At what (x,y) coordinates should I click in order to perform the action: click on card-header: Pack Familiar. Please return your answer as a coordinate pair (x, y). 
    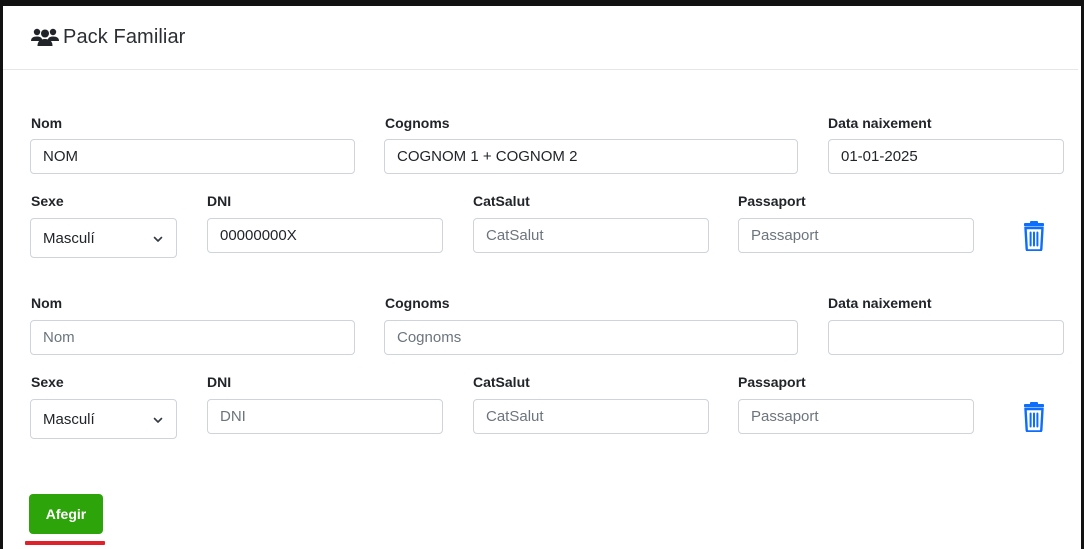
    Looking at the image, I should click on (540, 38).